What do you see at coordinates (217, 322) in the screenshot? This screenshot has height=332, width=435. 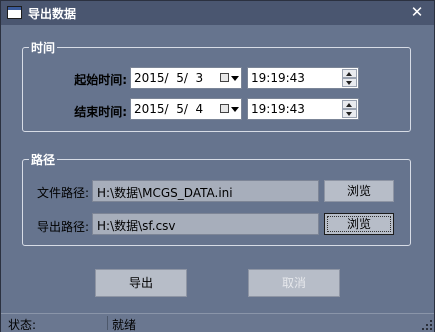 I see `status-bar: 状态: 就绪` at bounding box center [217, 322].